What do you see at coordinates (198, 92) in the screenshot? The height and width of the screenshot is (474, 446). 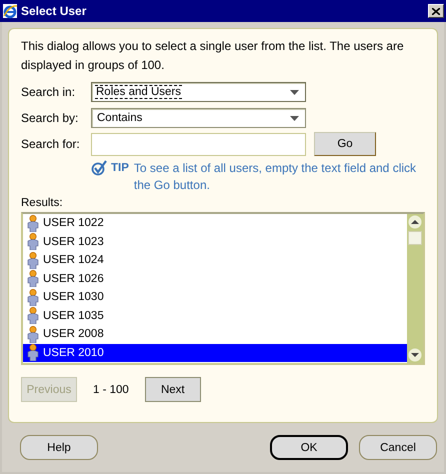 I see `dropdown: Roles and Users` at bounding box center [198, 92].